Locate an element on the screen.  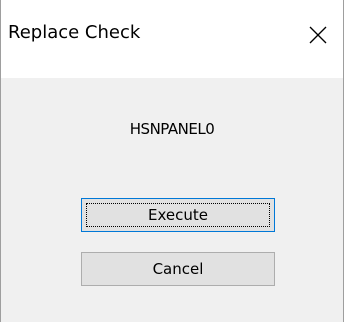
cancel-button-label: Cancel is located at coordinates (178, 269).